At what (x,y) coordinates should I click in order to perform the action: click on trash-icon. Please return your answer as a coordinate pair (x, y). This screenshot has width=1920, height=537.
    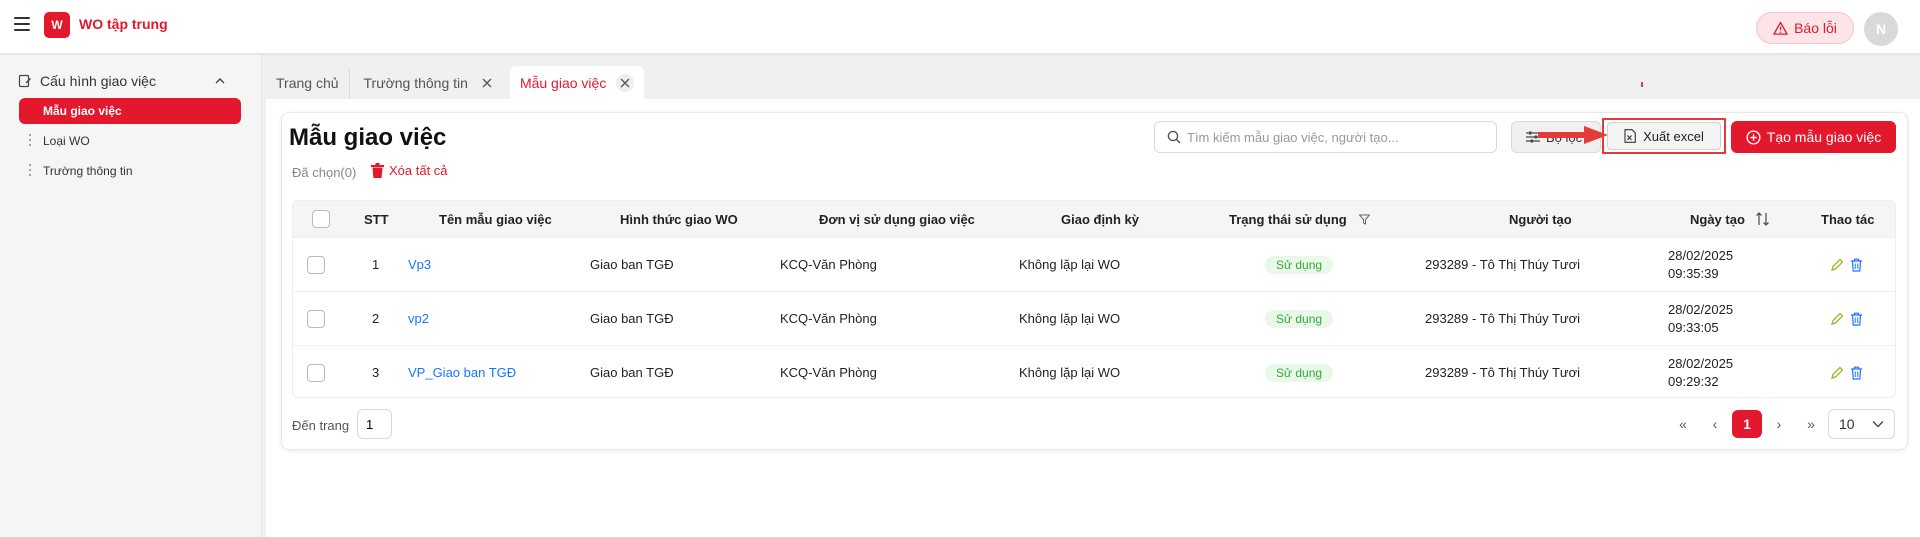
    Looking at the image, I should click on (377, 170).